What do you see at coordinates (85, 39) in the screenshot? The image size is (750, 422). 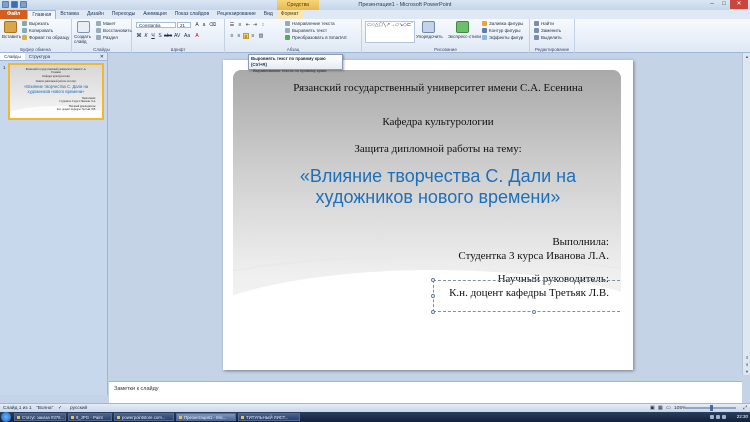 I see `new-slide-button: Создать слайд` at bounding box center [85, 39].